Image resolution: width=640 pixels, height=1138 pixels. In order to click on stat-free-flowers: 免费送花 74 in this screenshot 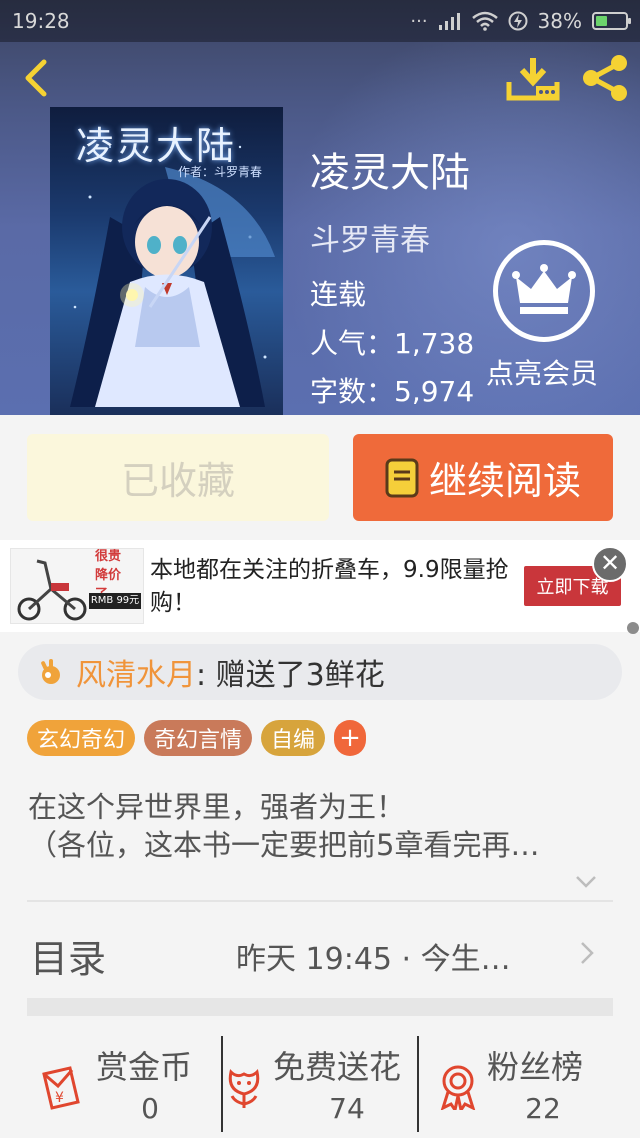, I will do `click(320, 1084)`.